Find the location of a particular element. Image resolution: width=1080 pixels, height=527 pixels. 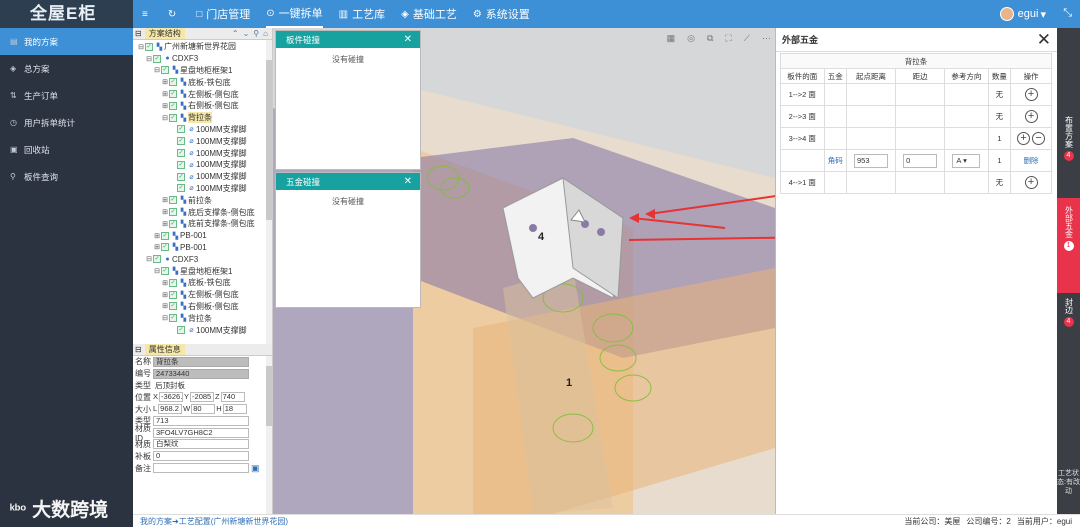

nav-item-4: ▥ 工艺库 is located at coordinates (362, 14).